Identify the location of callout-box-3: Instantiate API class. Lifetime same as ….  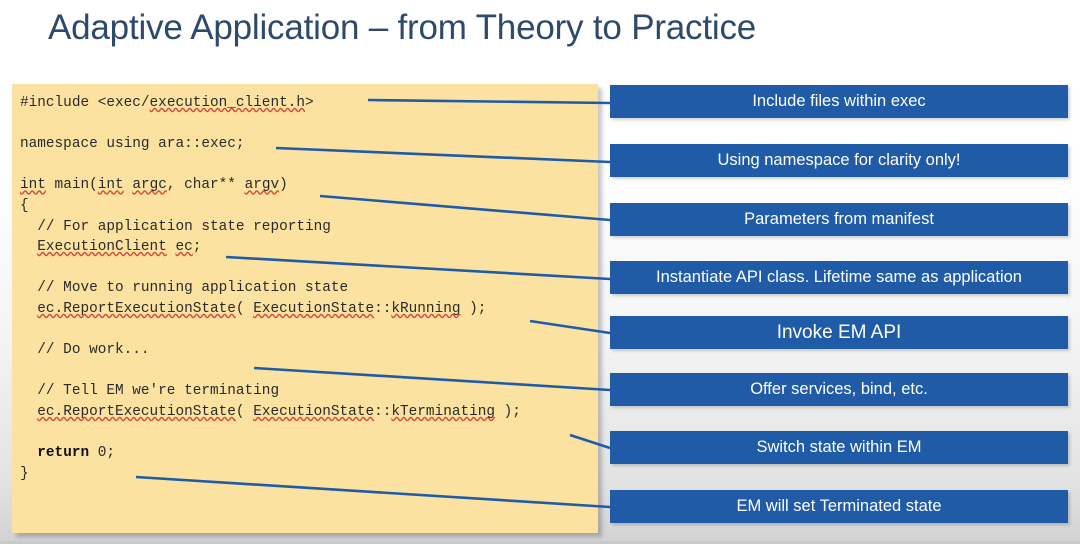
(839, 277).